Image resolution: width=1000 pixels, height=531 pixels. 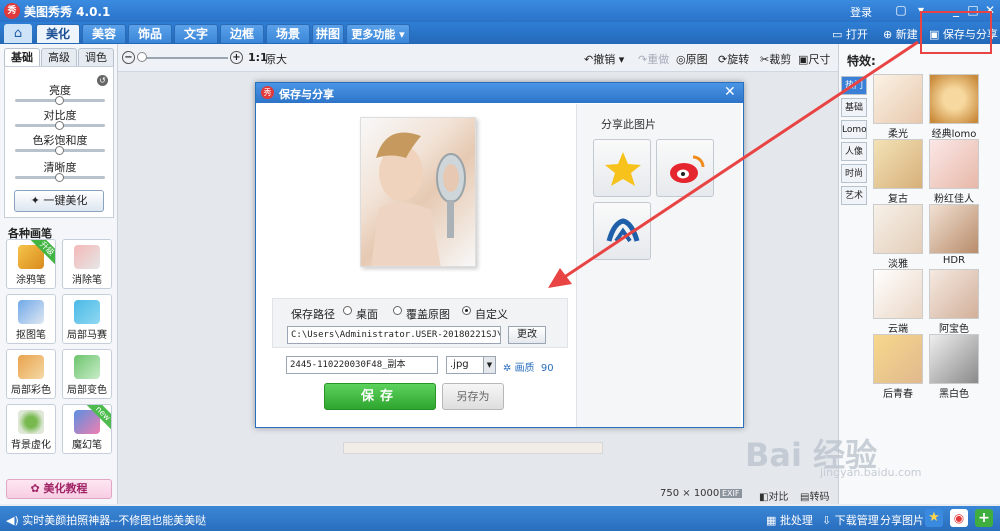 I want to click on download-manager-button: ⇩ 下载管理, so click(x=850, y=520).